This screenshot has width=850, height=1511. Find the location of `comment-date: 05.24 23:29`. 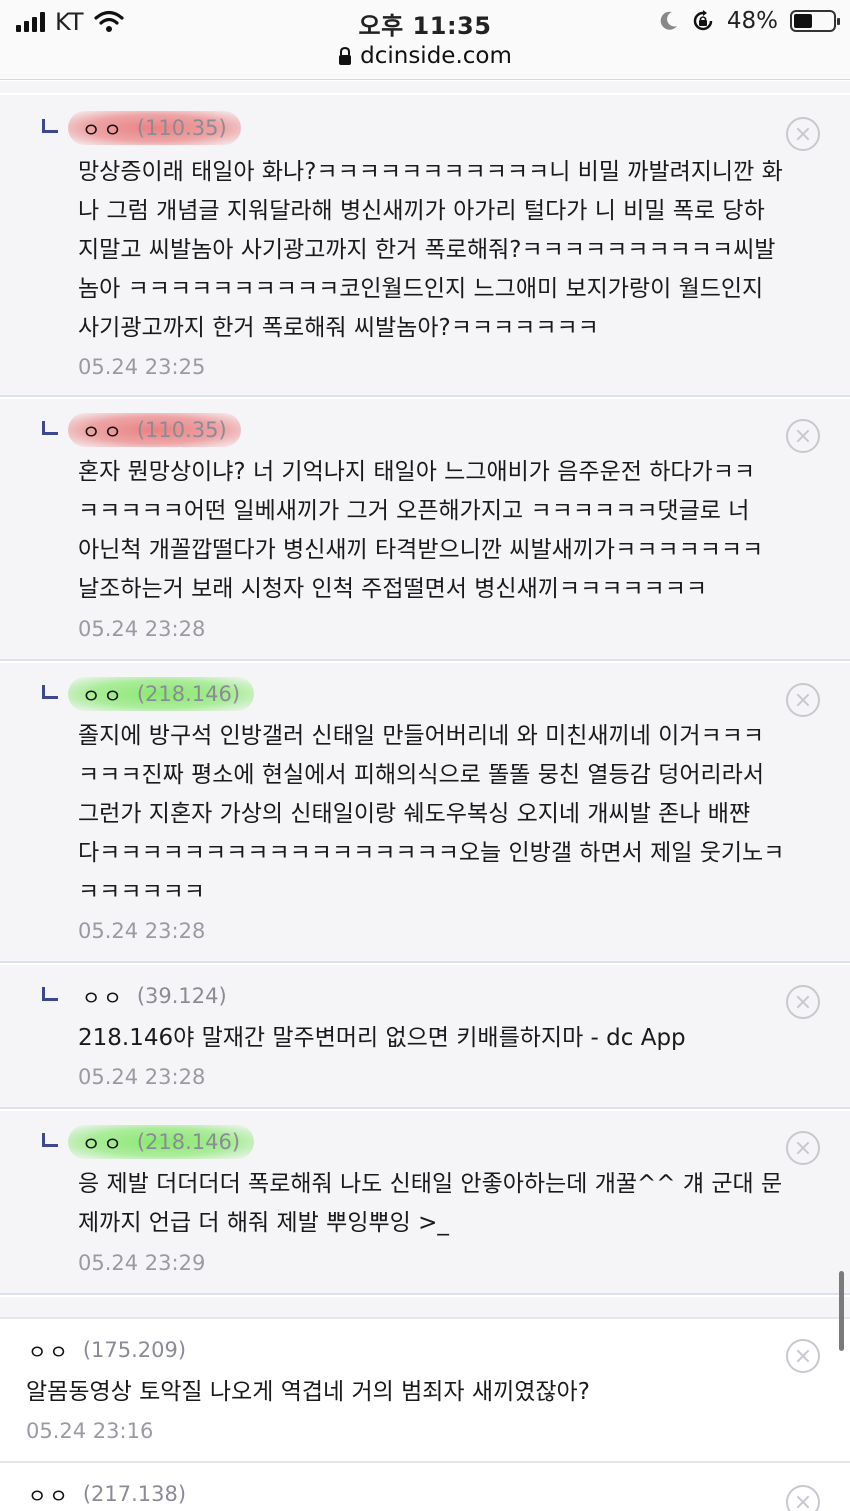

comment-date: 05.24 23:29 is located at coordinates (142, 1263).